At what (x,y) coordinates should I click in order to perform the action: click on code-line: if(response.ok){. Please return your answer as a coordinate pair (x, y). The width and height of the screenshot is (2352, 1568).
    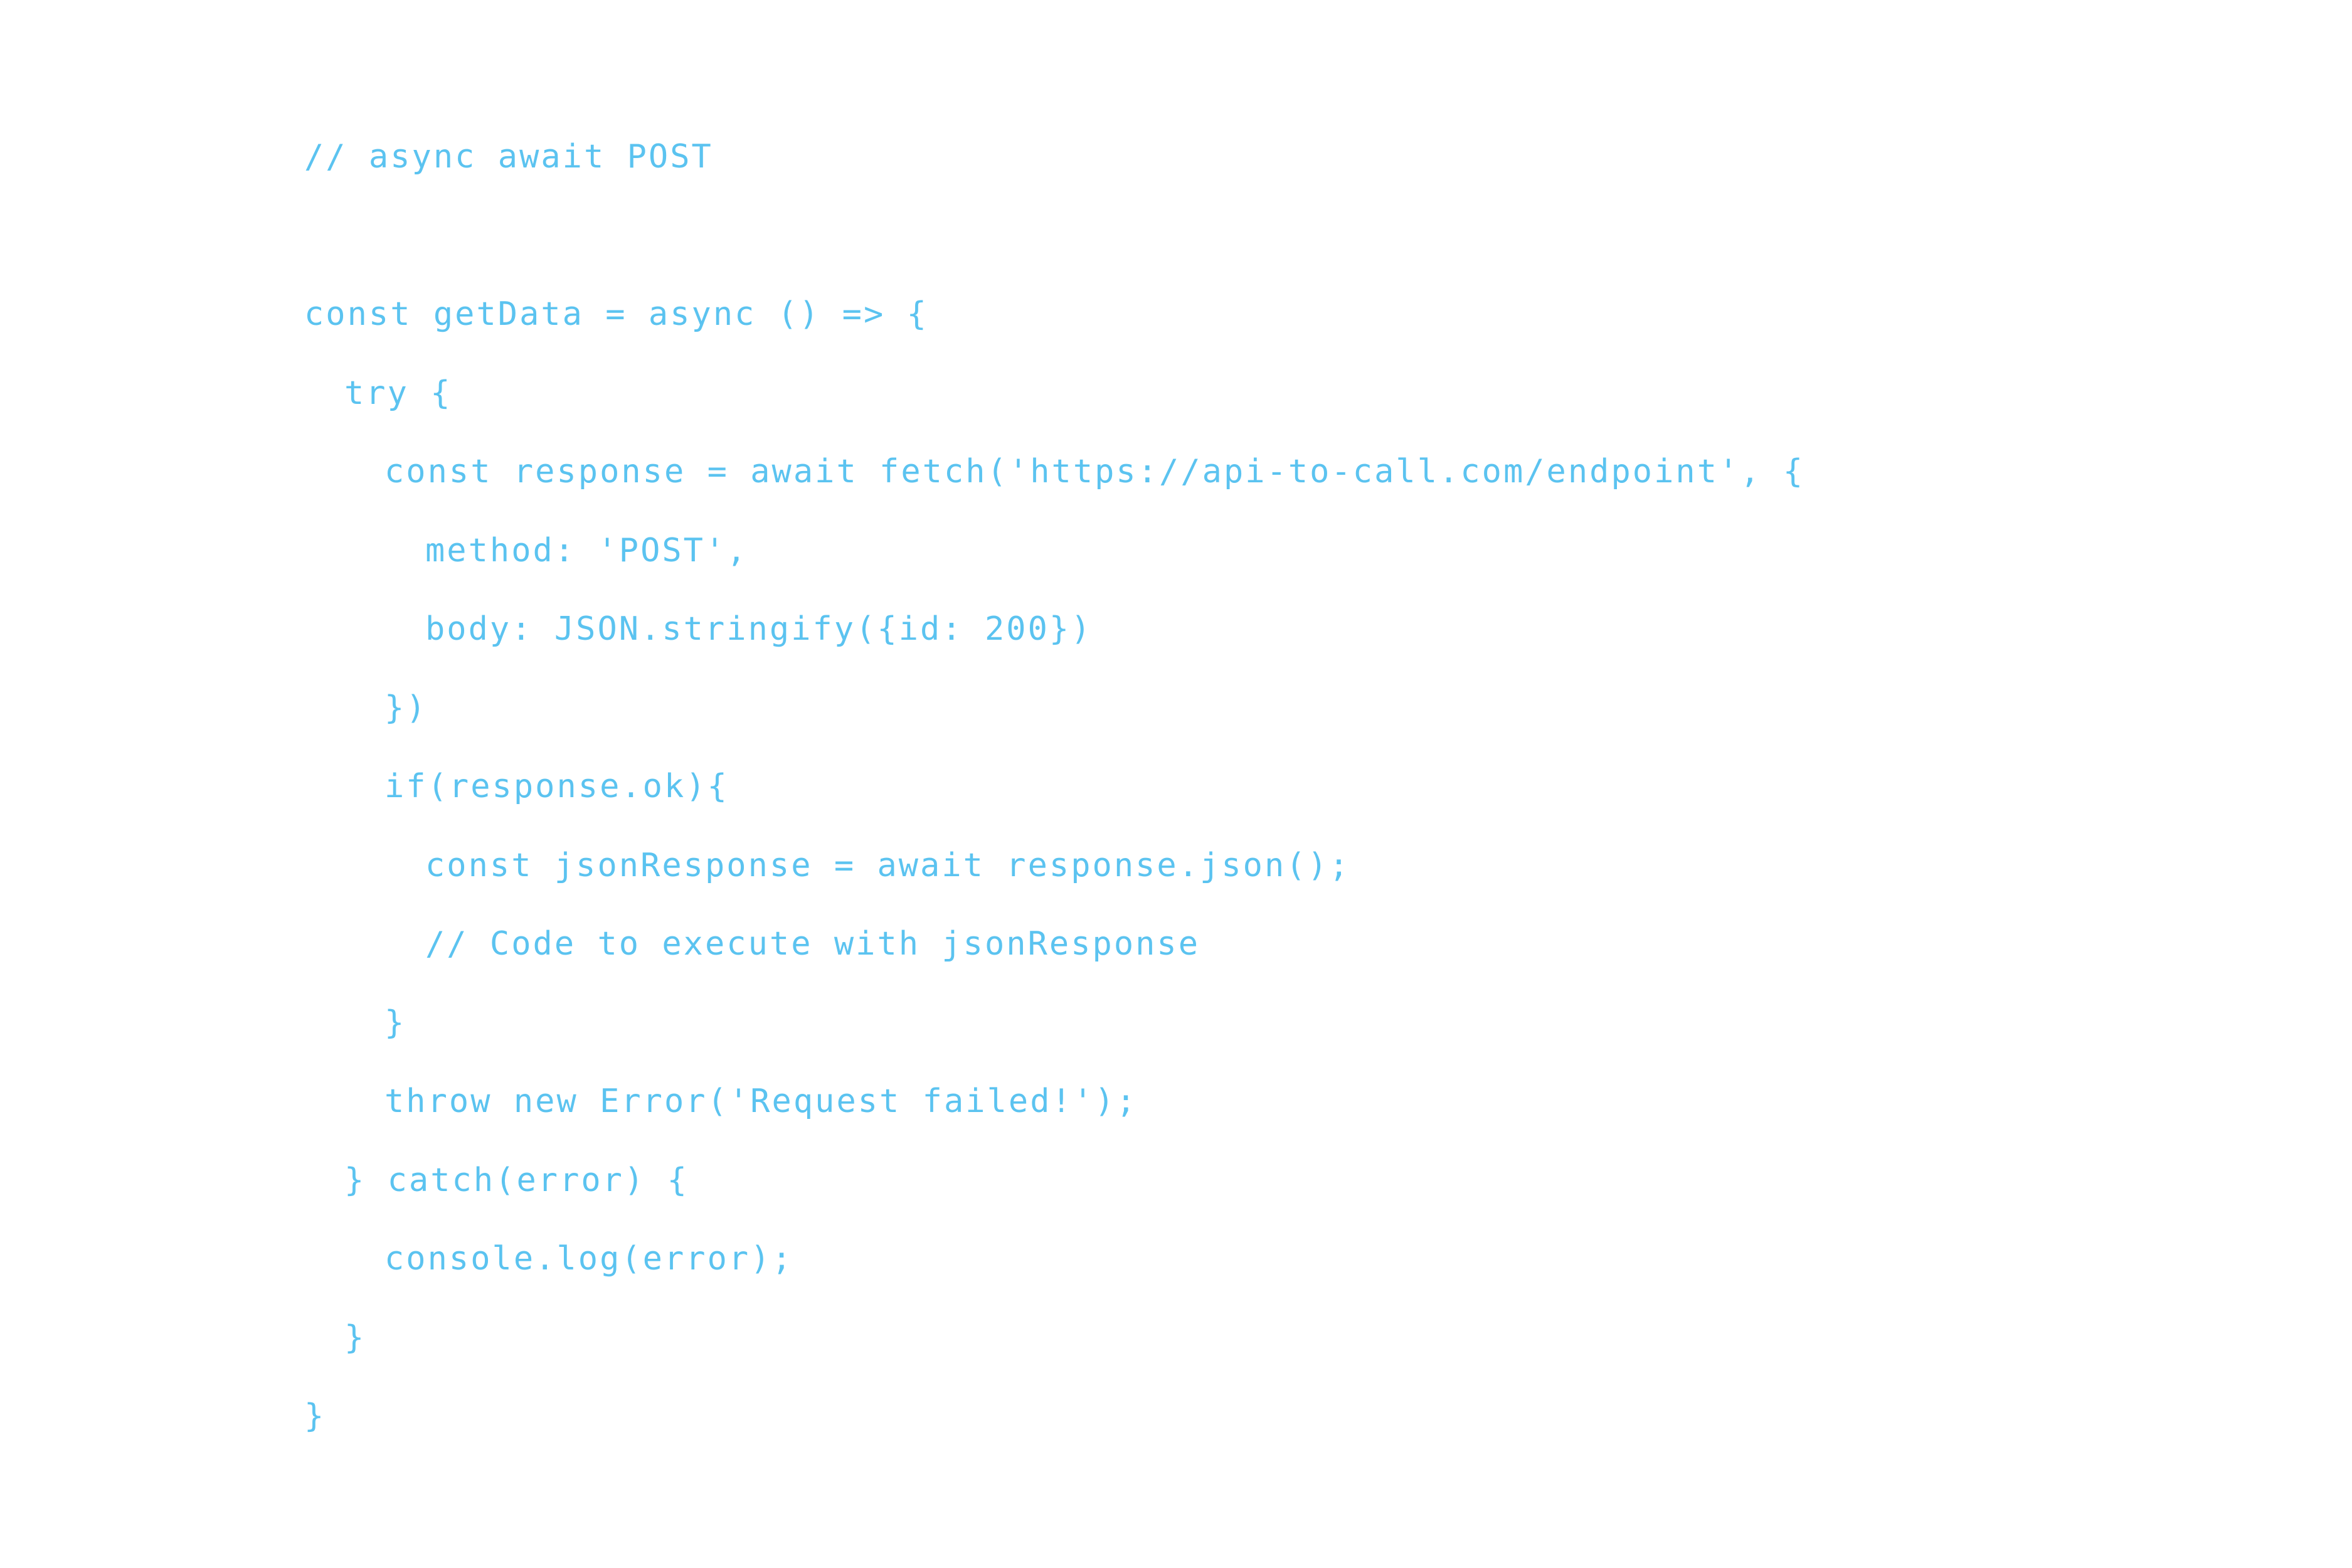
    Looking at the image, I should click on (556, 786).